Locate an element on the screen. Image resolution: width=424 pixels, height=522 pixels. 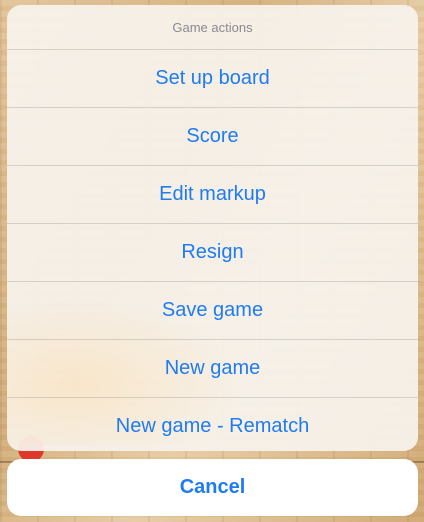
edit-markup-button: Edit markup is located at coordinates (212, 195).